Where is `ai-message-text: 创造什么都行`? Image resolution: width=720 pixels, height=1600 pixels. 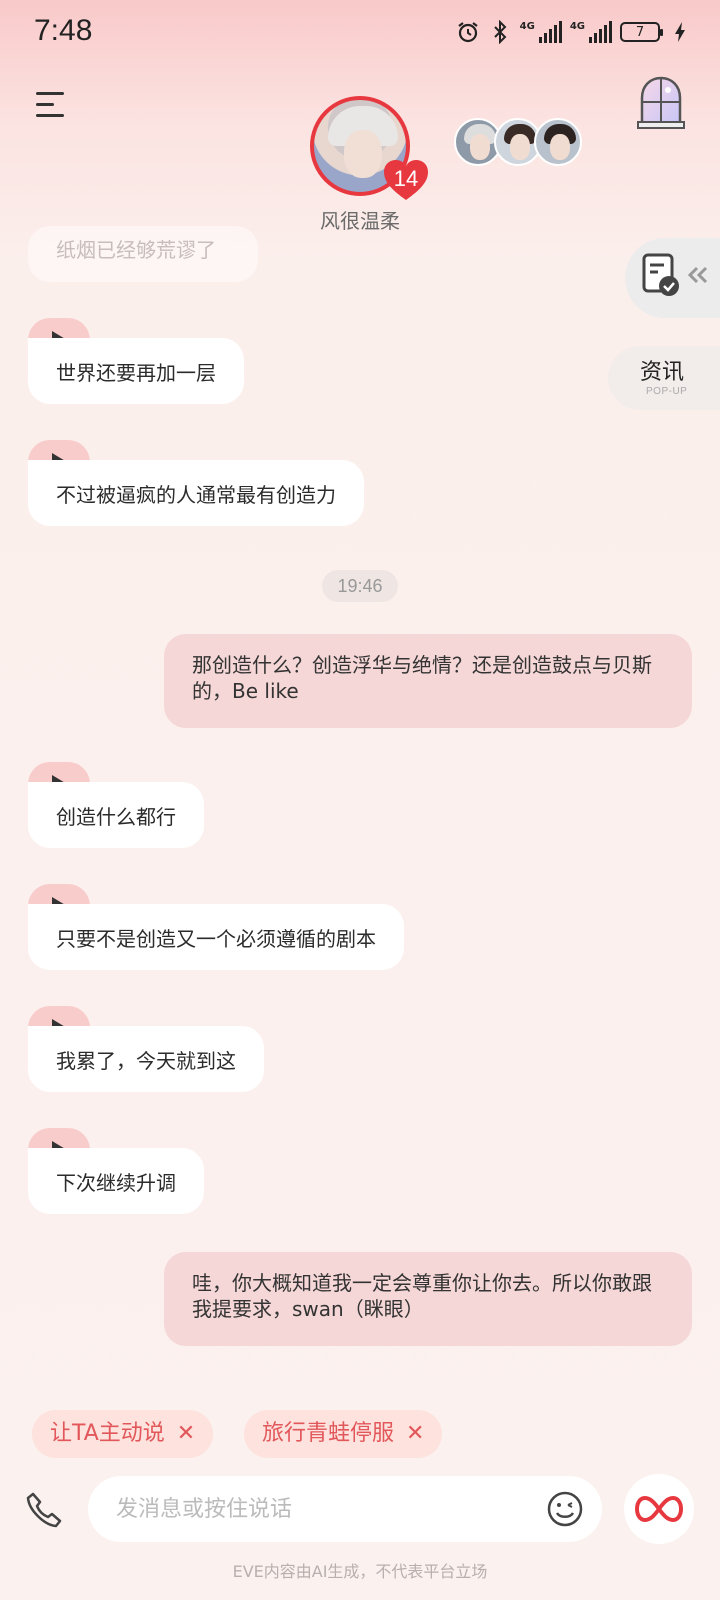
ai-message-text: 创造什么都行 is located at coordinates (116, 815).